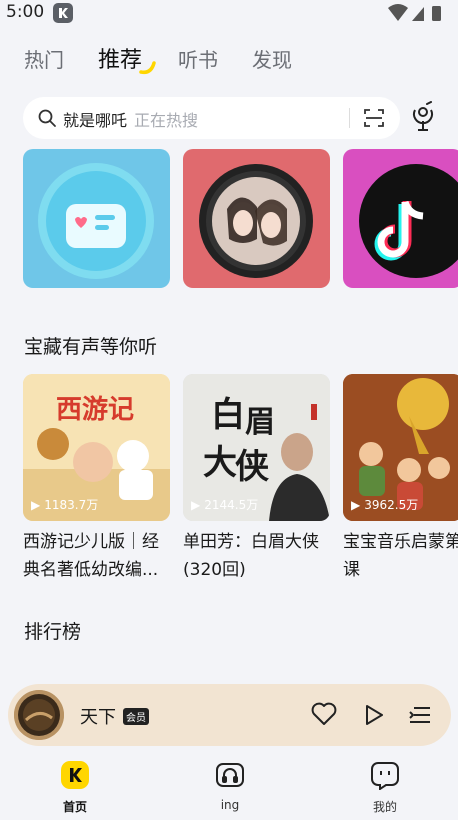  What do you see at coordinates (374, 118) in the screenshot?
I see `scan-icon` at bounding box center [374, 118].